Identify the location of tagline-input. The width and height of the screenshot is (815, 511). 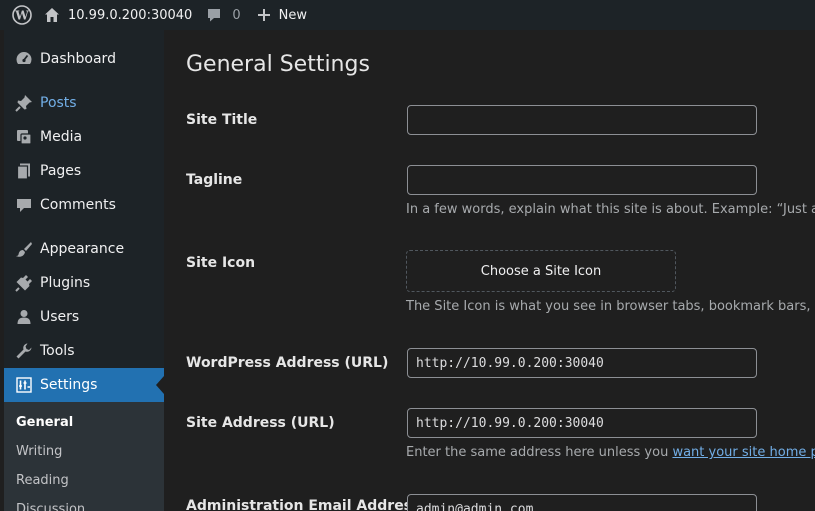
(582, 180).